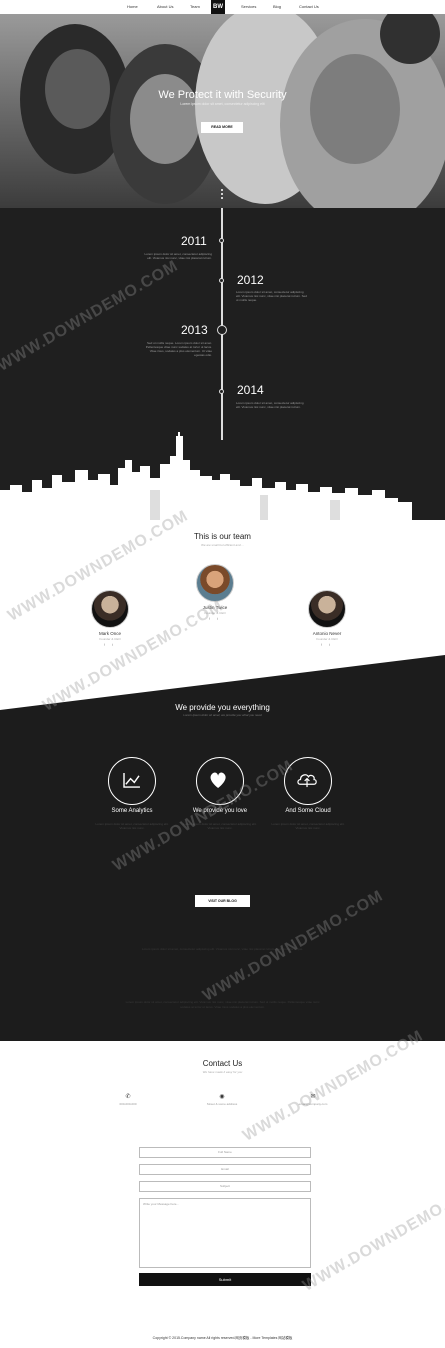  I want to click on nav-link-services: Services, so click(248, 6).